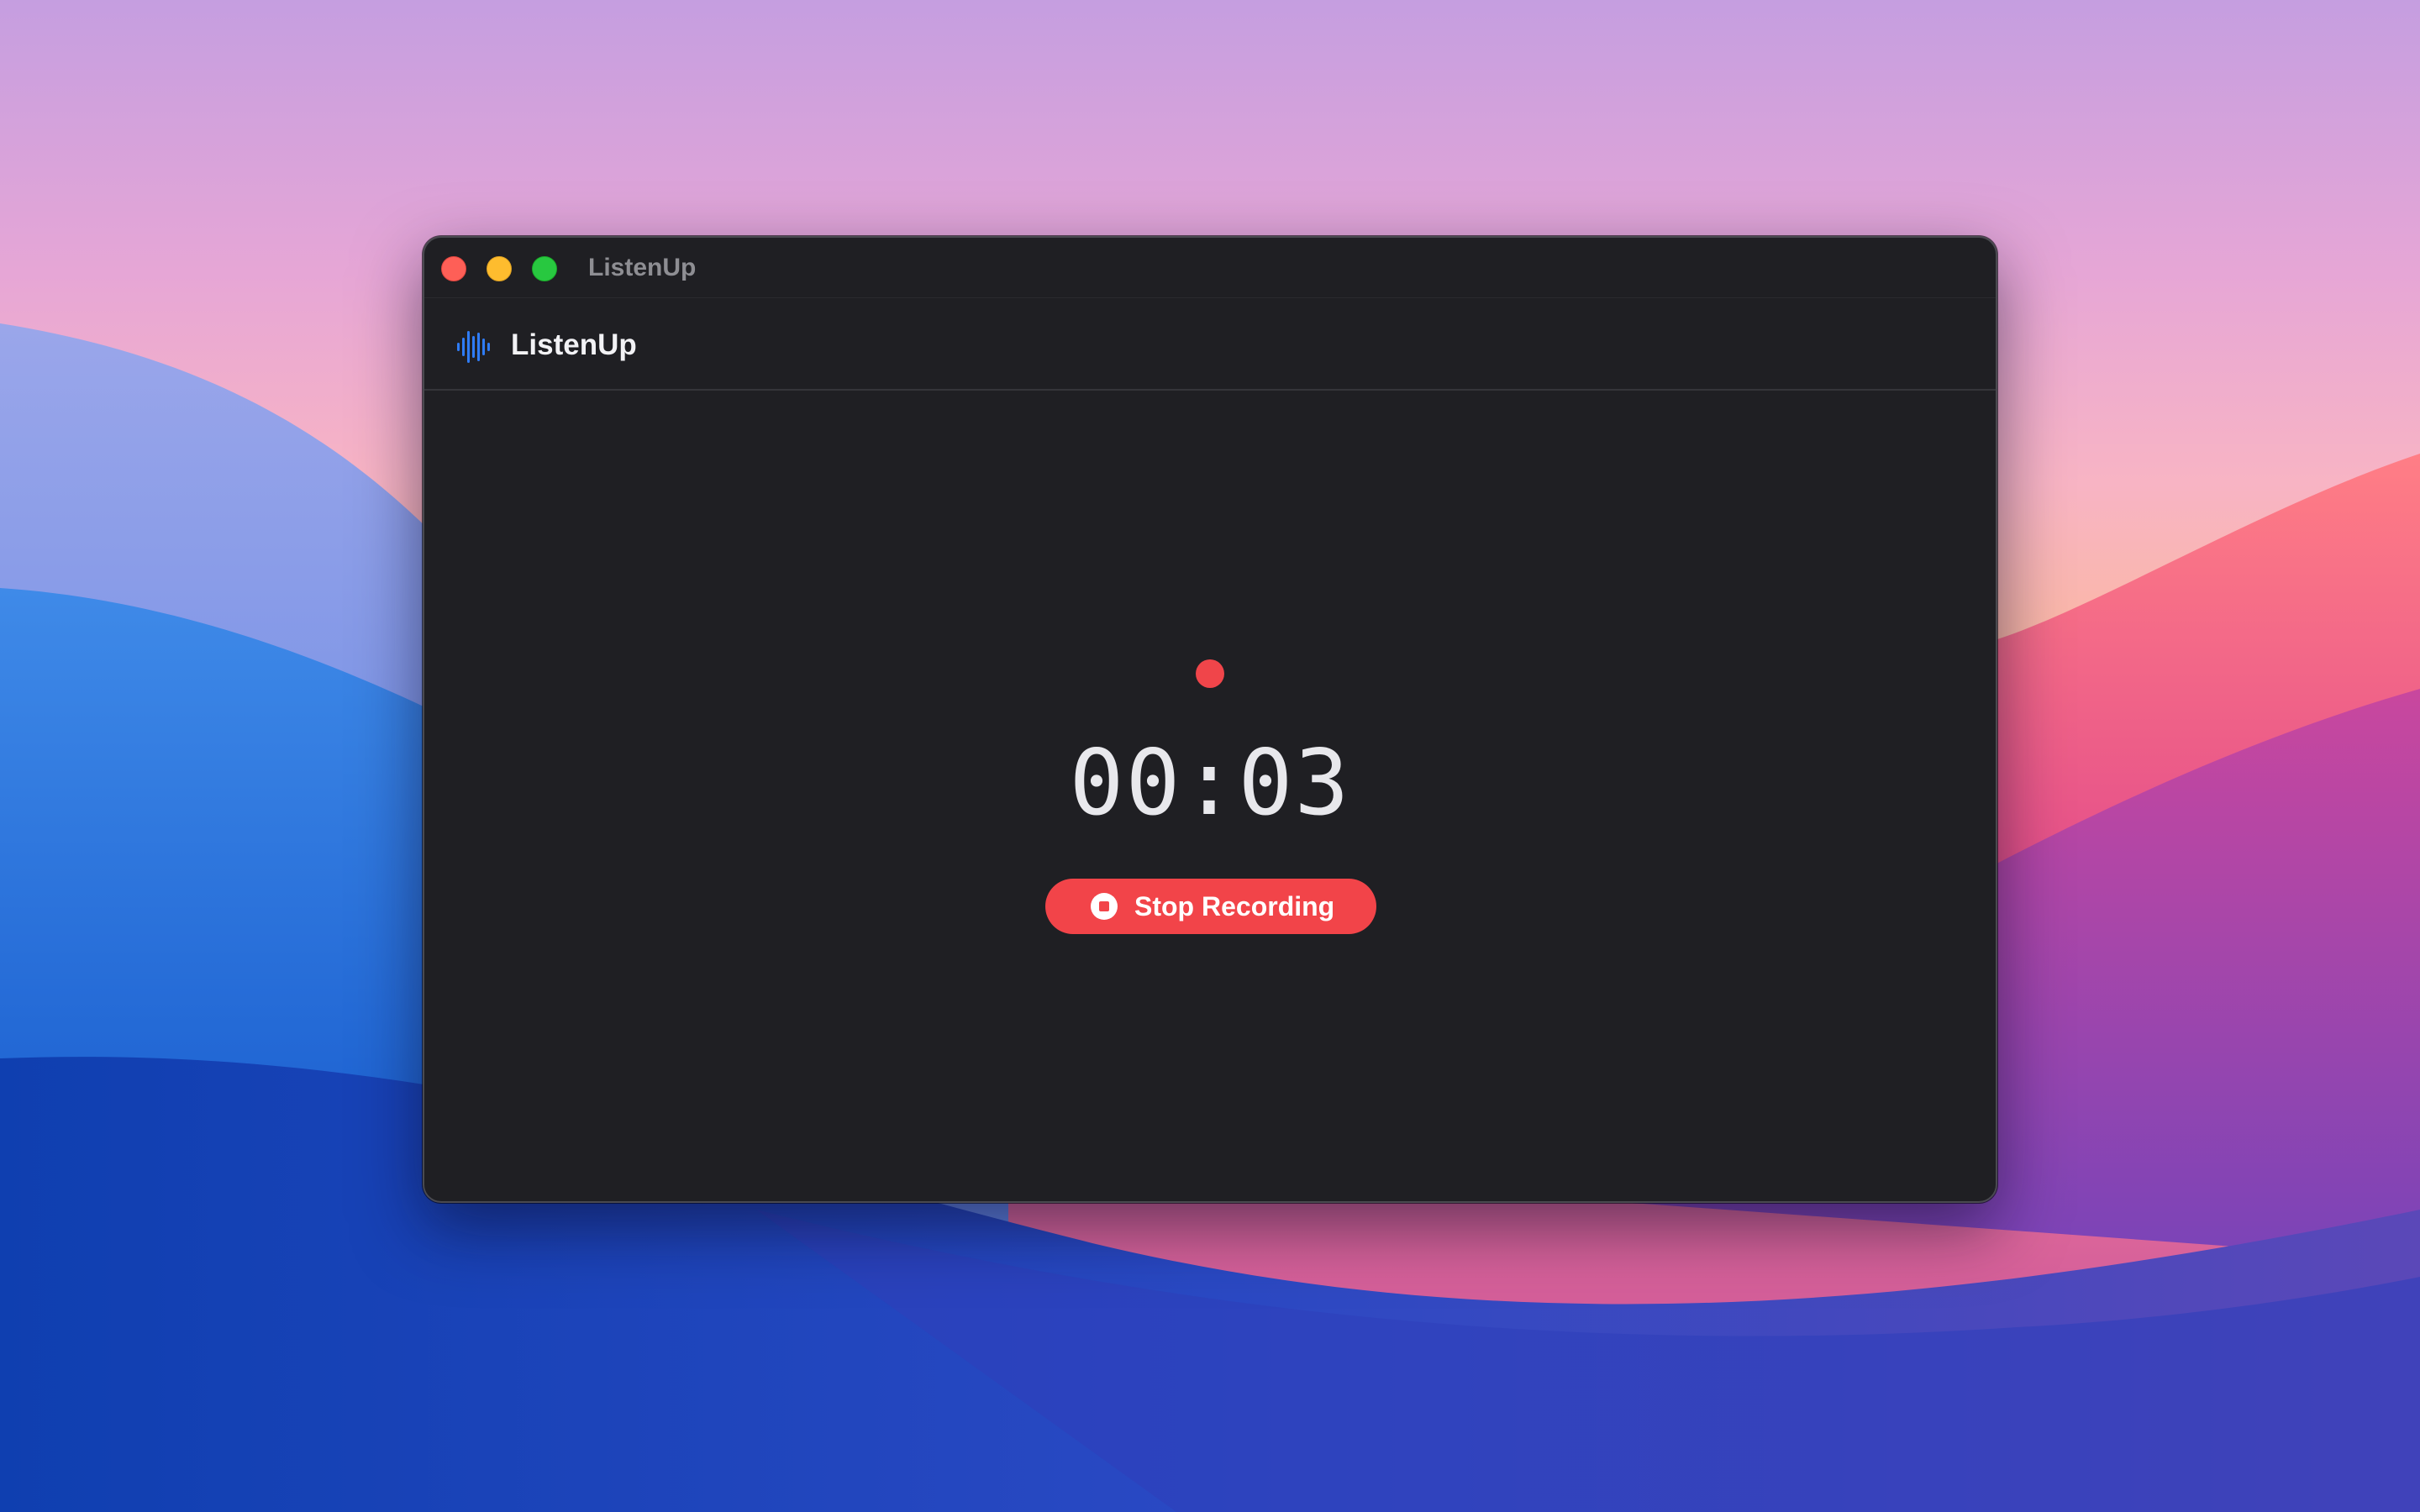  I want to click on close-button, so click(453, 268).